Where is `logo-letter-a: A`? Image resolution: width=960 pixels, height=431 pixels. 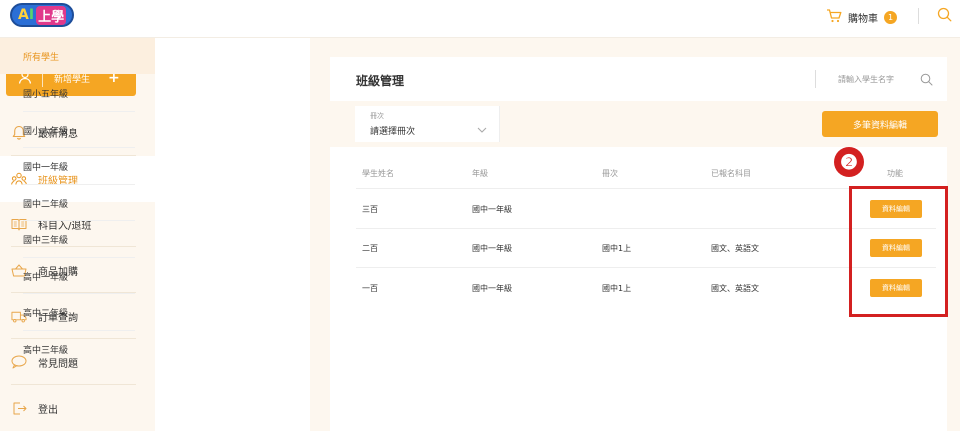
logo-letter-a: A is located at coordinates (23, 15).